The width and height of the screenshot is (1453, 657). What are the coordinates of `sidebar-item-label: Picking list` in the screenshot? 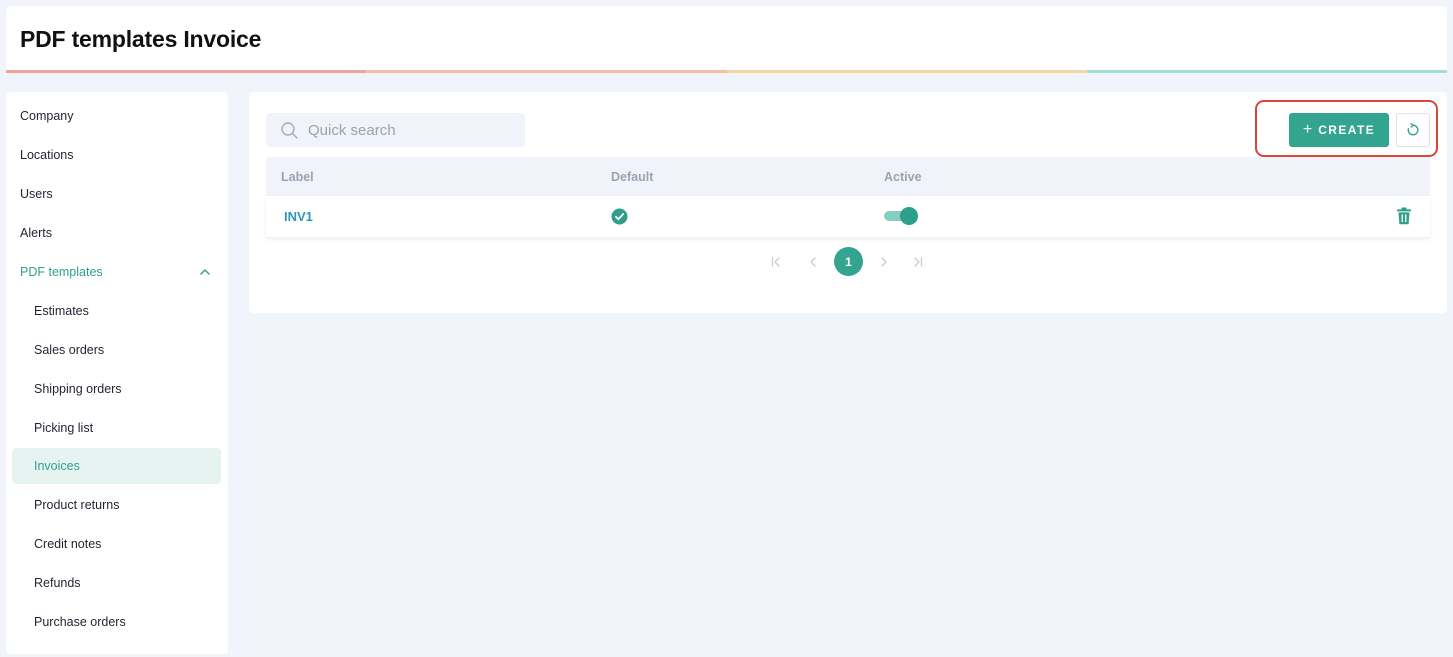 It's located at (64, 428).